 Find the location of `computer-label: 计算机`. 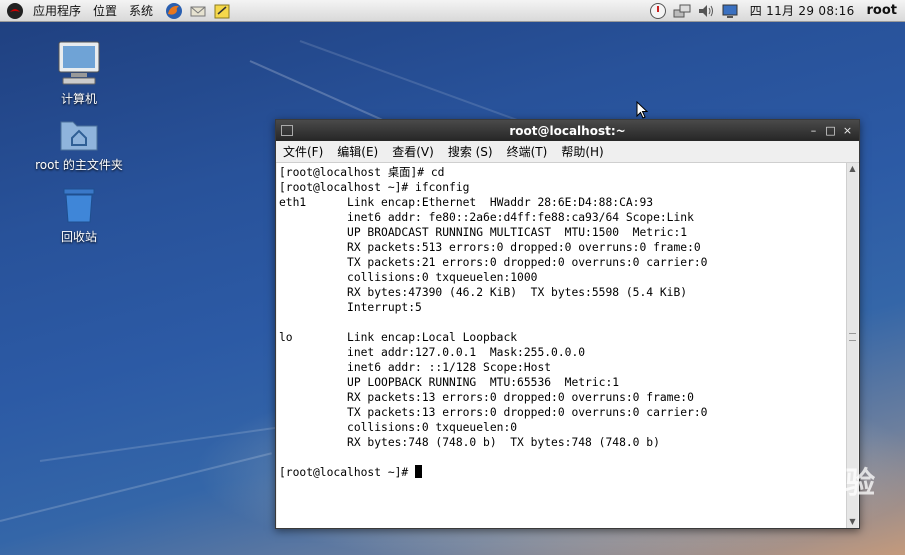

computer-label: 计算机 is located at coordinates (78, 99).